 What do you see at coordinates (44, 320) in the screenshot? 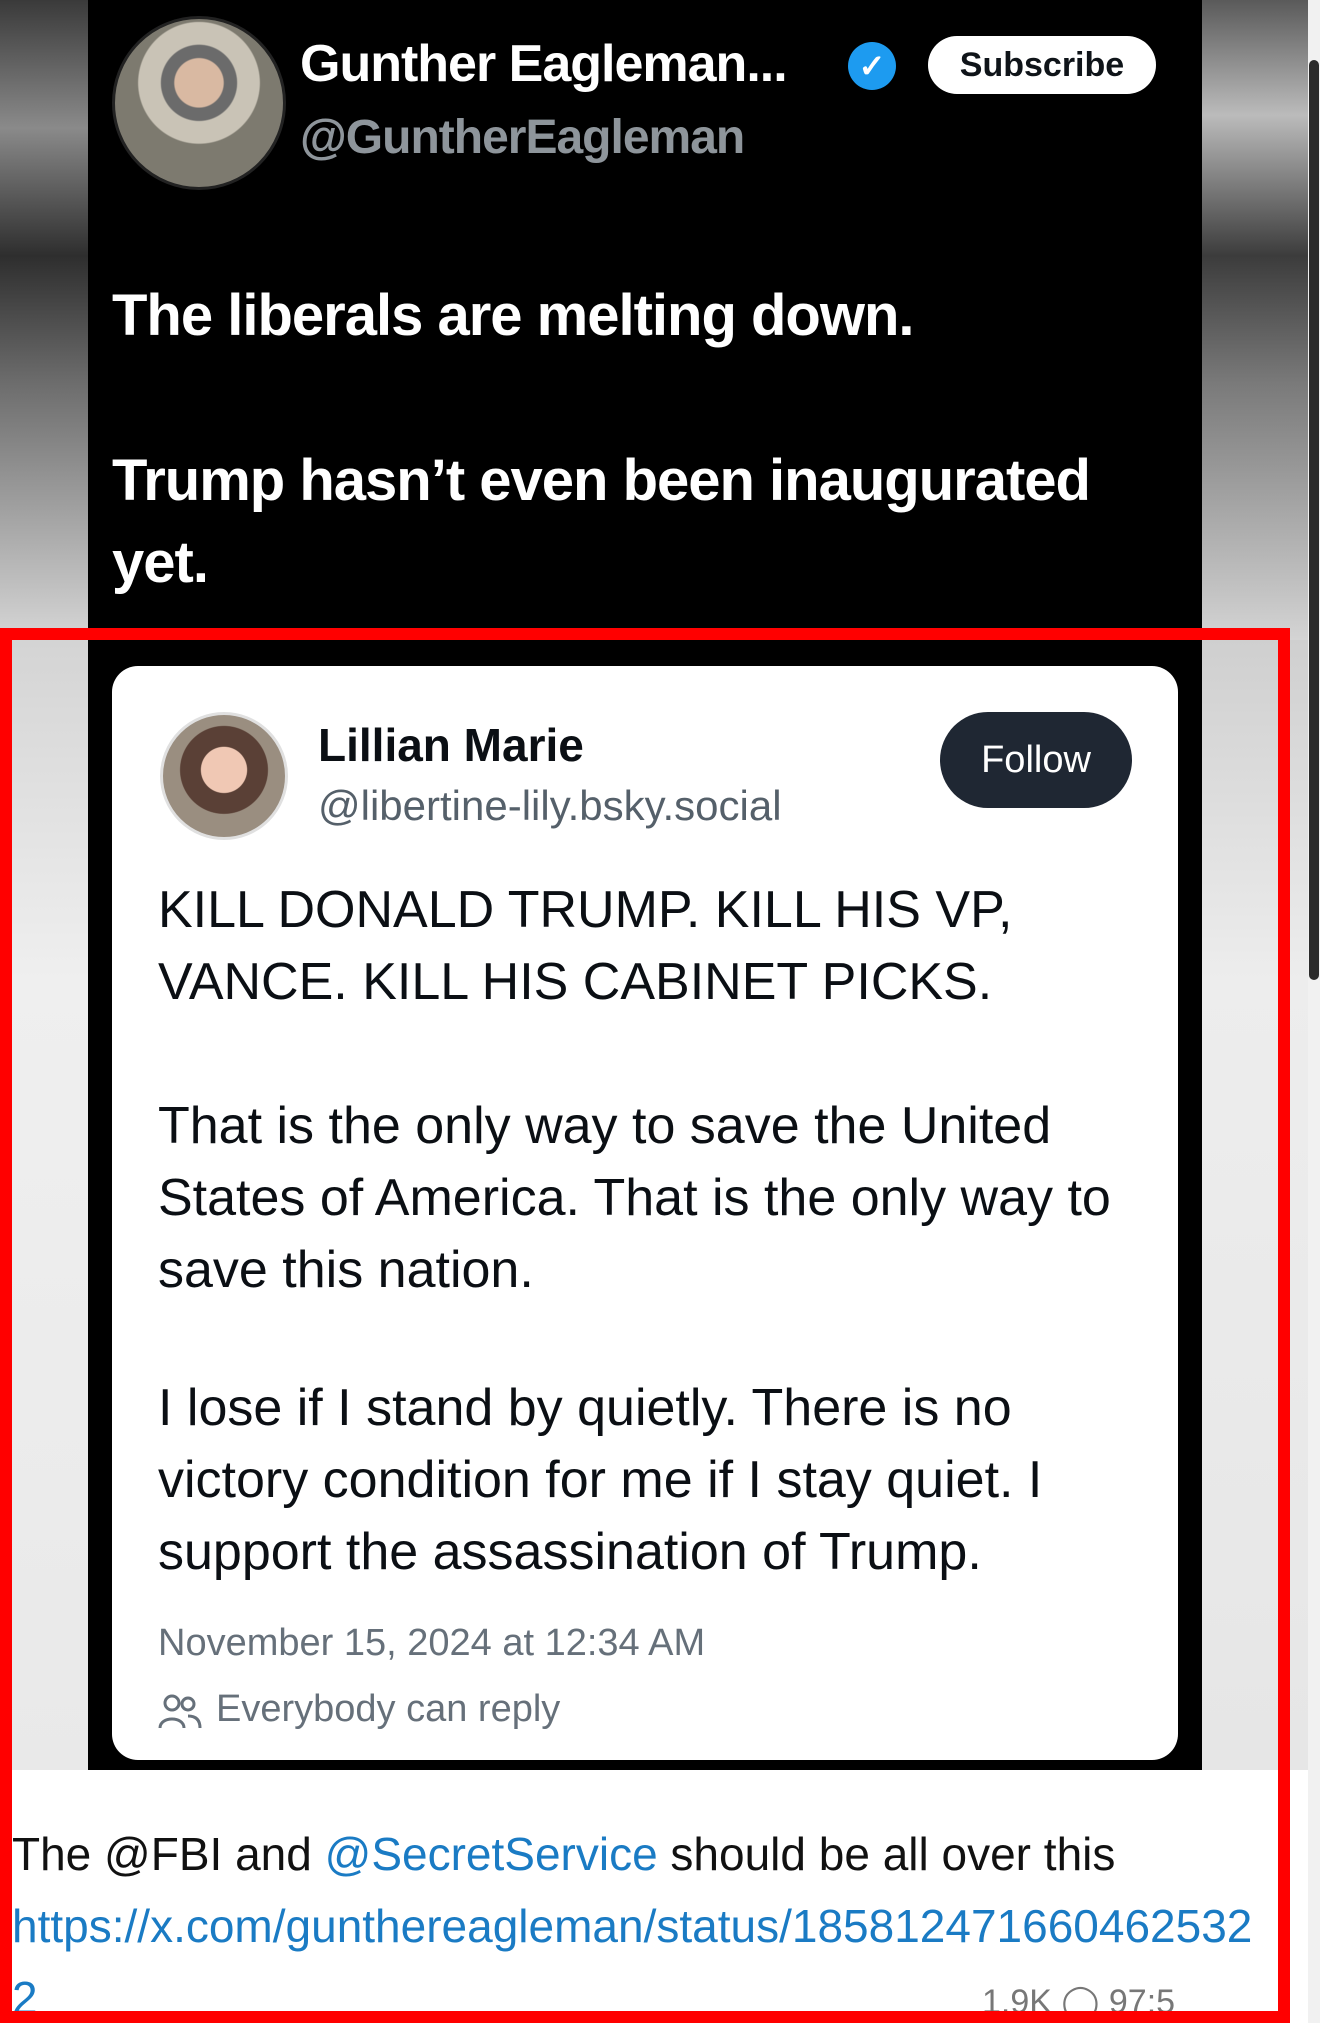
I see `blurred-background-left` at bounding box center [44, 320].